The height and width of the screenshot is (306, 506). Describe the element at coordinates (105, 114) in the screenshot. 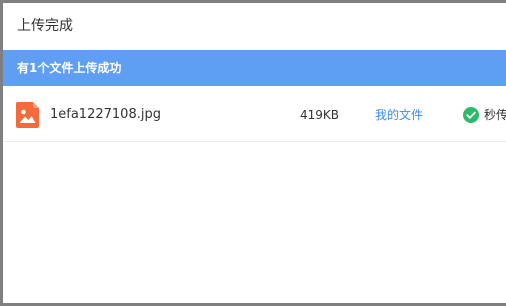

I see `file-name: 1efa1227108.jpg` at that location.